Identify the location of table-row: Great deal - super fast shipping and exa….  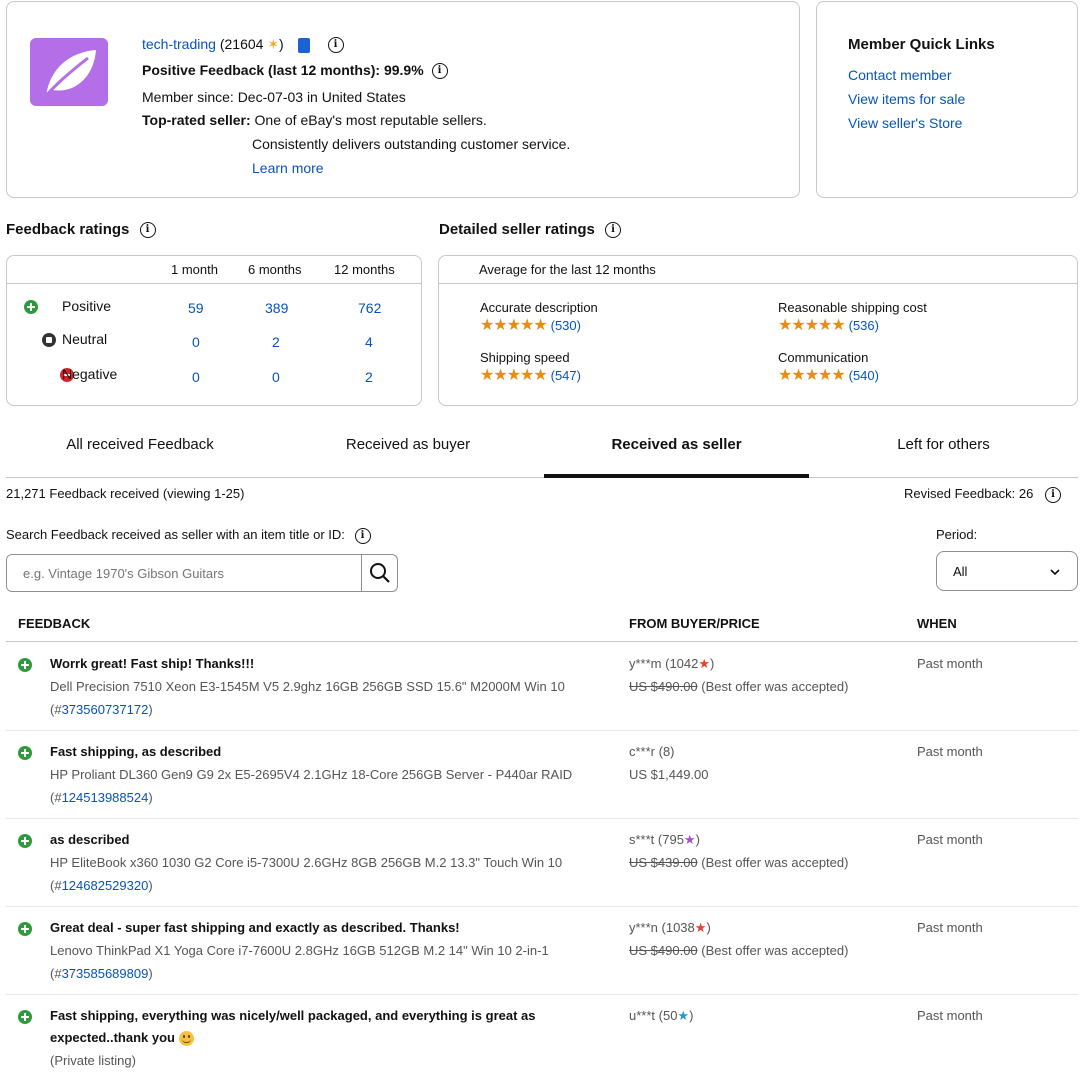
(542, 950).